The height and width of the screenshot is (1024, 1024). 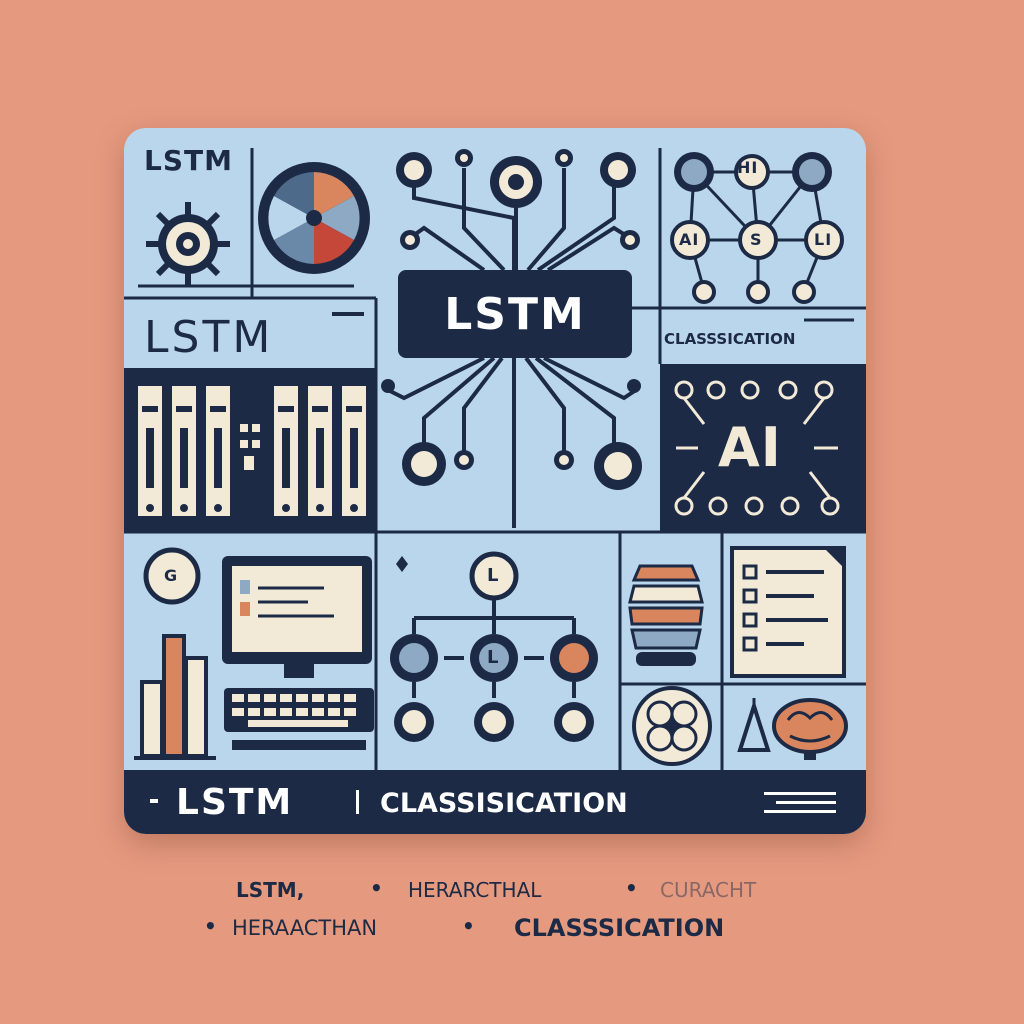 I want to click on caption-item-4: HERAACTHAN, so click(x=305, y=928).